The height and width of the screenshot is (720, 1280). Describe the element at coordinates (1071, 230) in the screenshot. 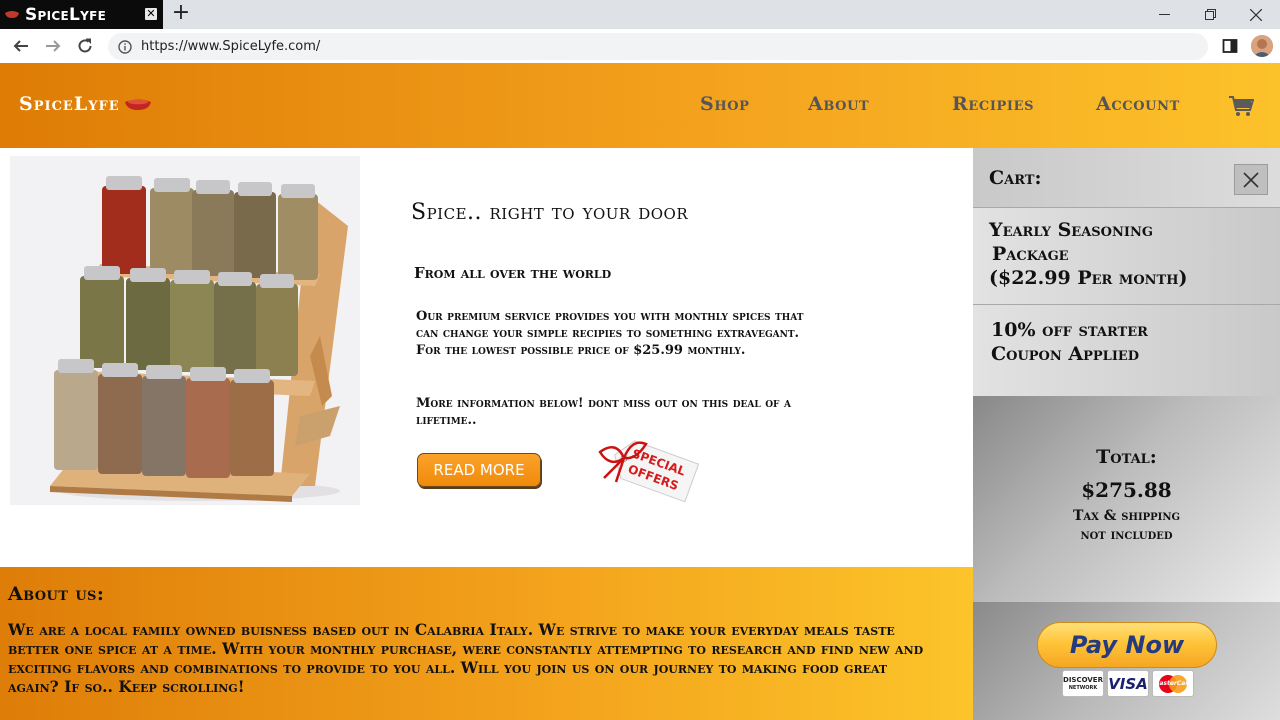

I see `cart-item-line: Yearly Seasoning` at that location.